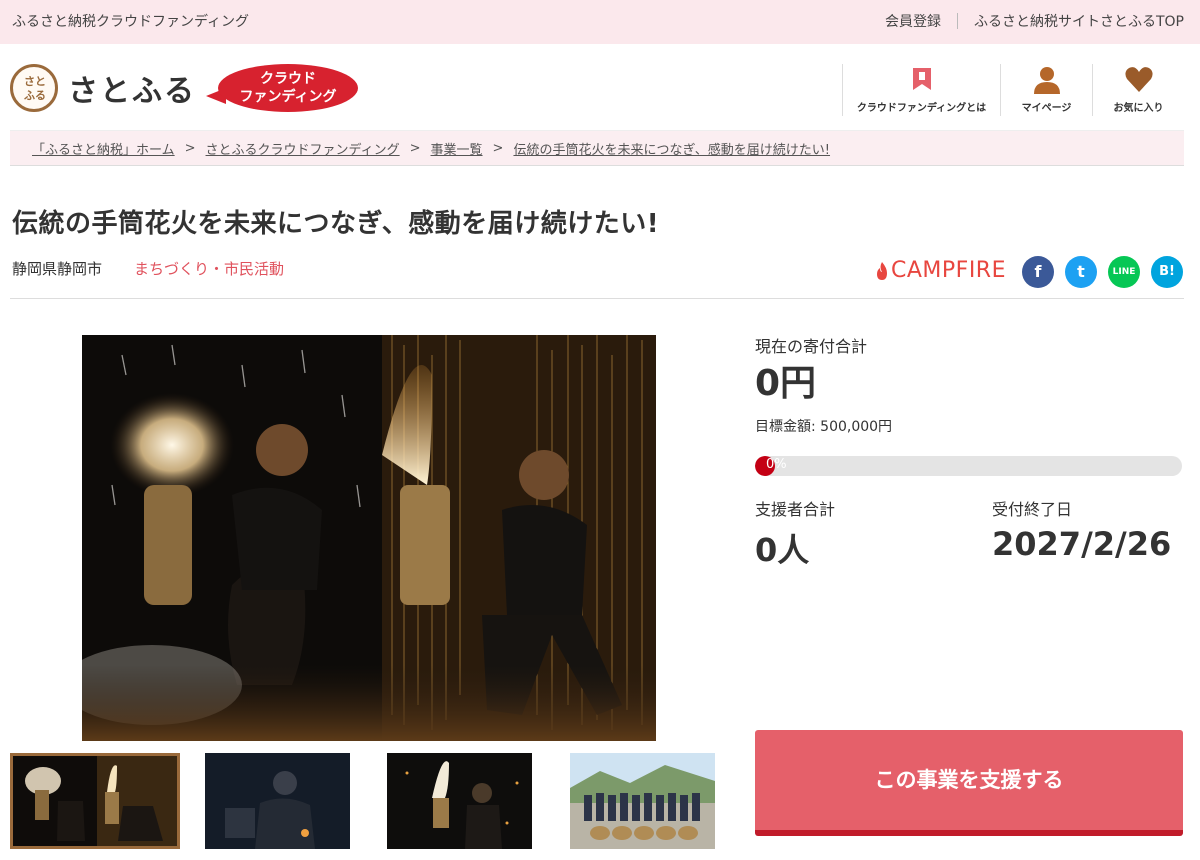 The width and height of the screenshot is (1200, 860). What do you see at coordinates (131, 22) in the screenshot?
I see `site-name: ふるさと納税クラウドファンディング` at bounding box center [131, 22].